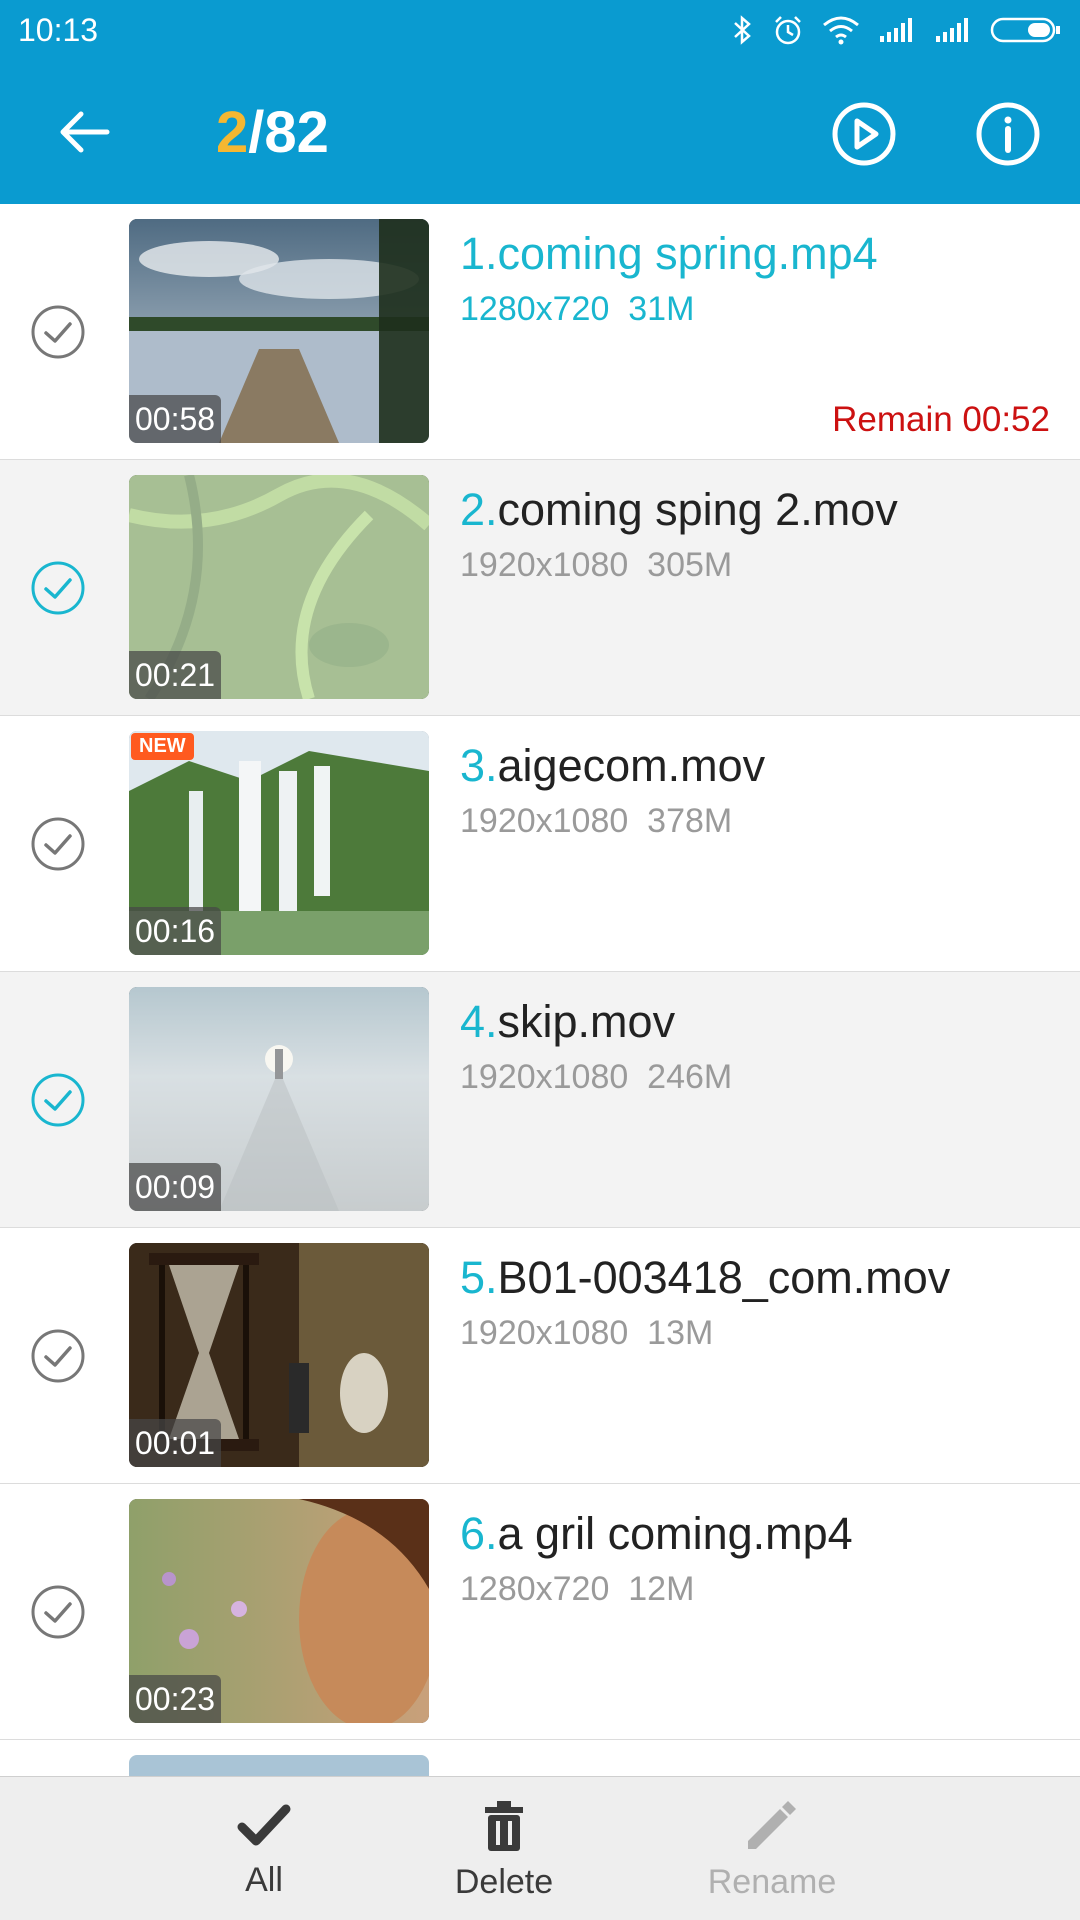 The image size is (1080, 1920). Describe the element at coordinates (841, 30) in the screenshot. I see `wifi-icon` at that location.